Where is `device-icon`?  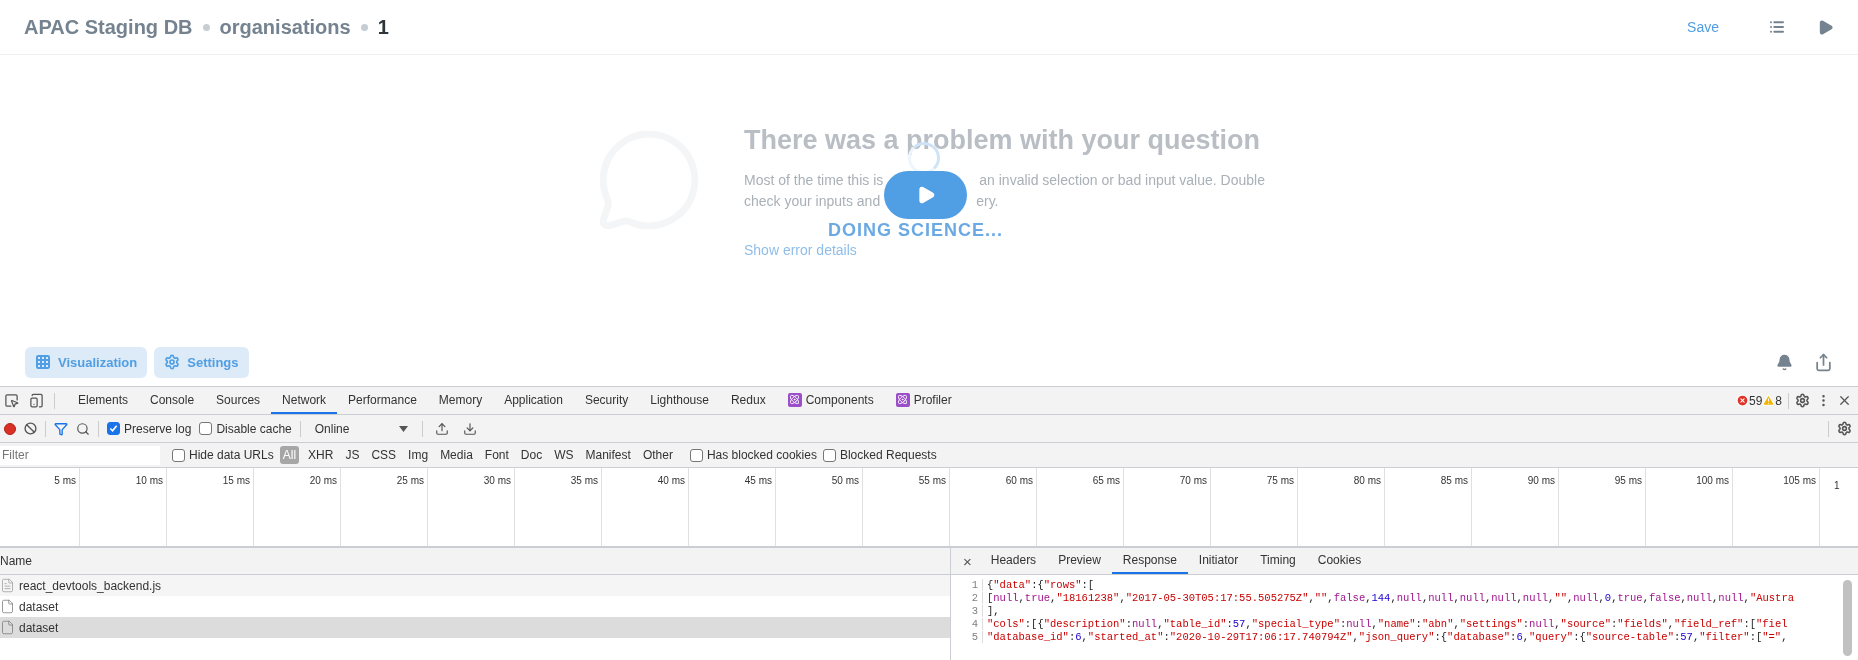 device-icon is located at coordinates (36, 400).